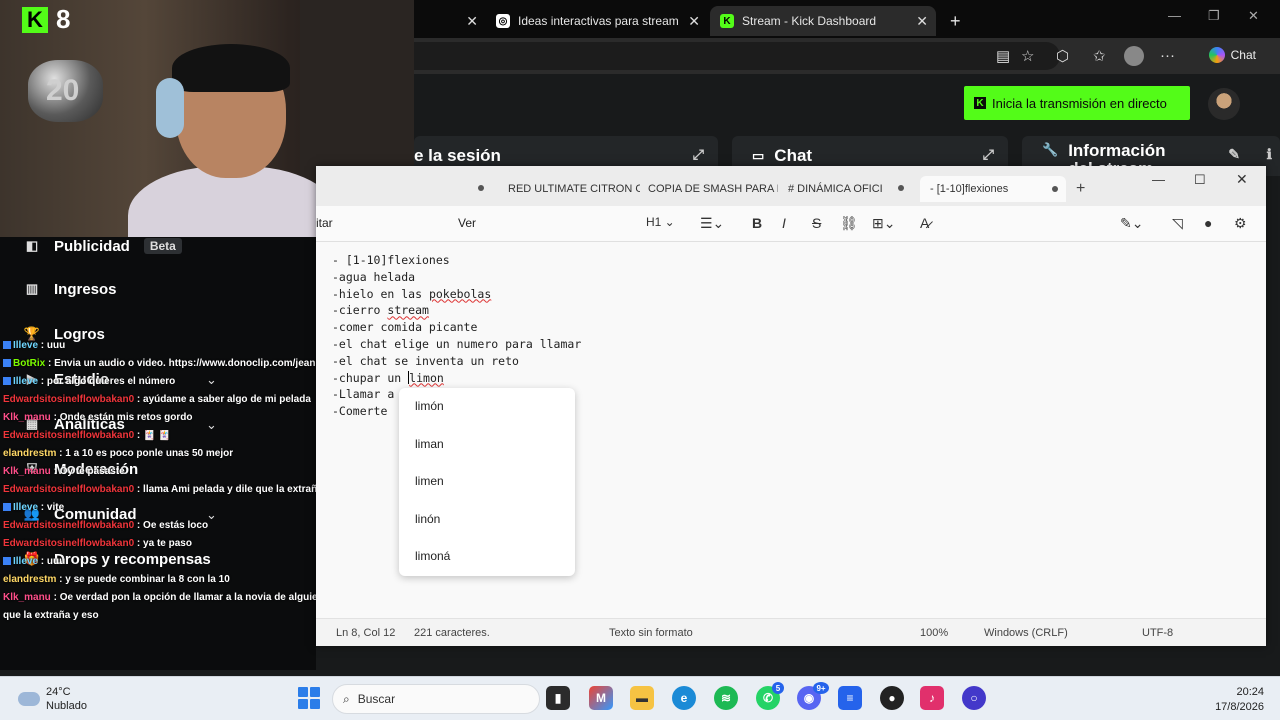  What do you see at coordinates (934, 633) in the screenshot?
I see `zoom-level: 100%` at bounding box center [934, 633].